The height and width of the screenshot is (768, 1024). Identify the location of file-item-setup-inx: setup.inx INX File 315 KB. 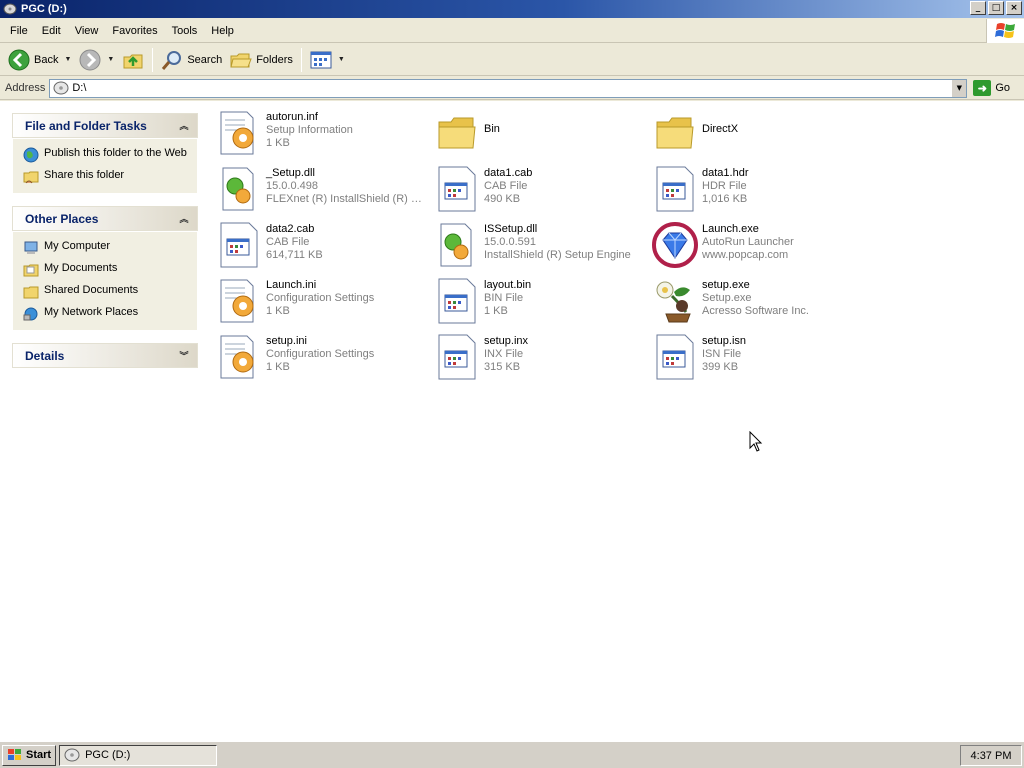
(543, 360).